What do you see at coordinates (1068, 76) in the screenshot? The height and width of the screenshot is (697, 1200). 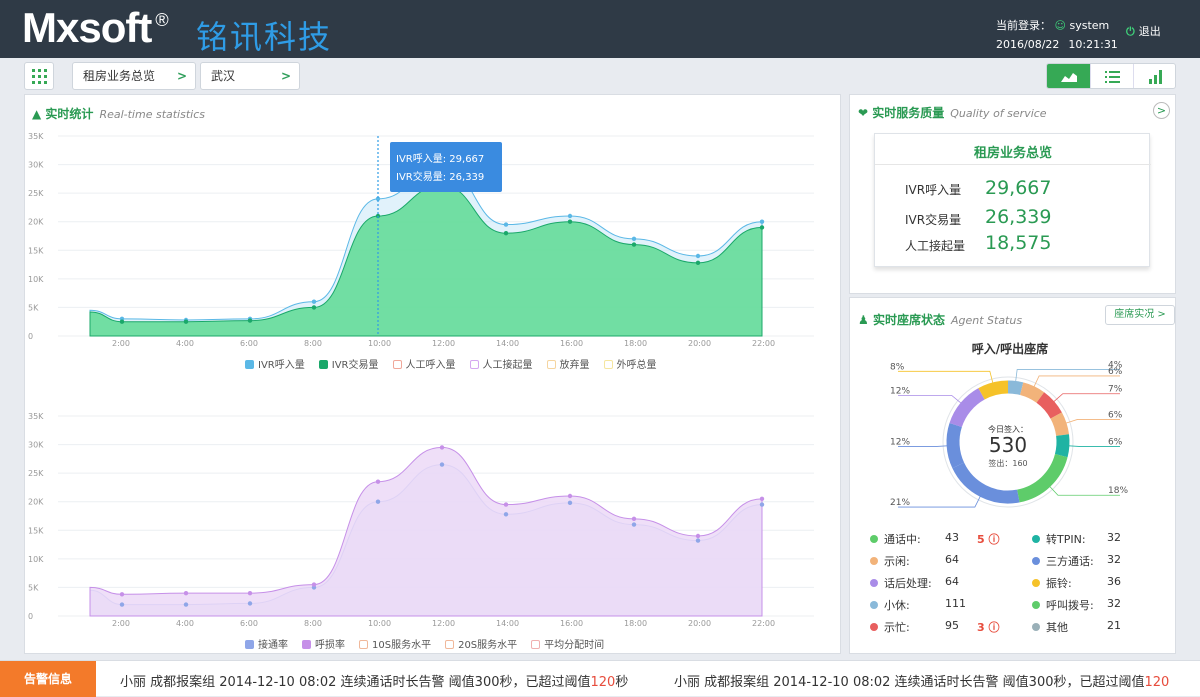 I see `area-chart-view-button` at bounding box center [1068, 76].